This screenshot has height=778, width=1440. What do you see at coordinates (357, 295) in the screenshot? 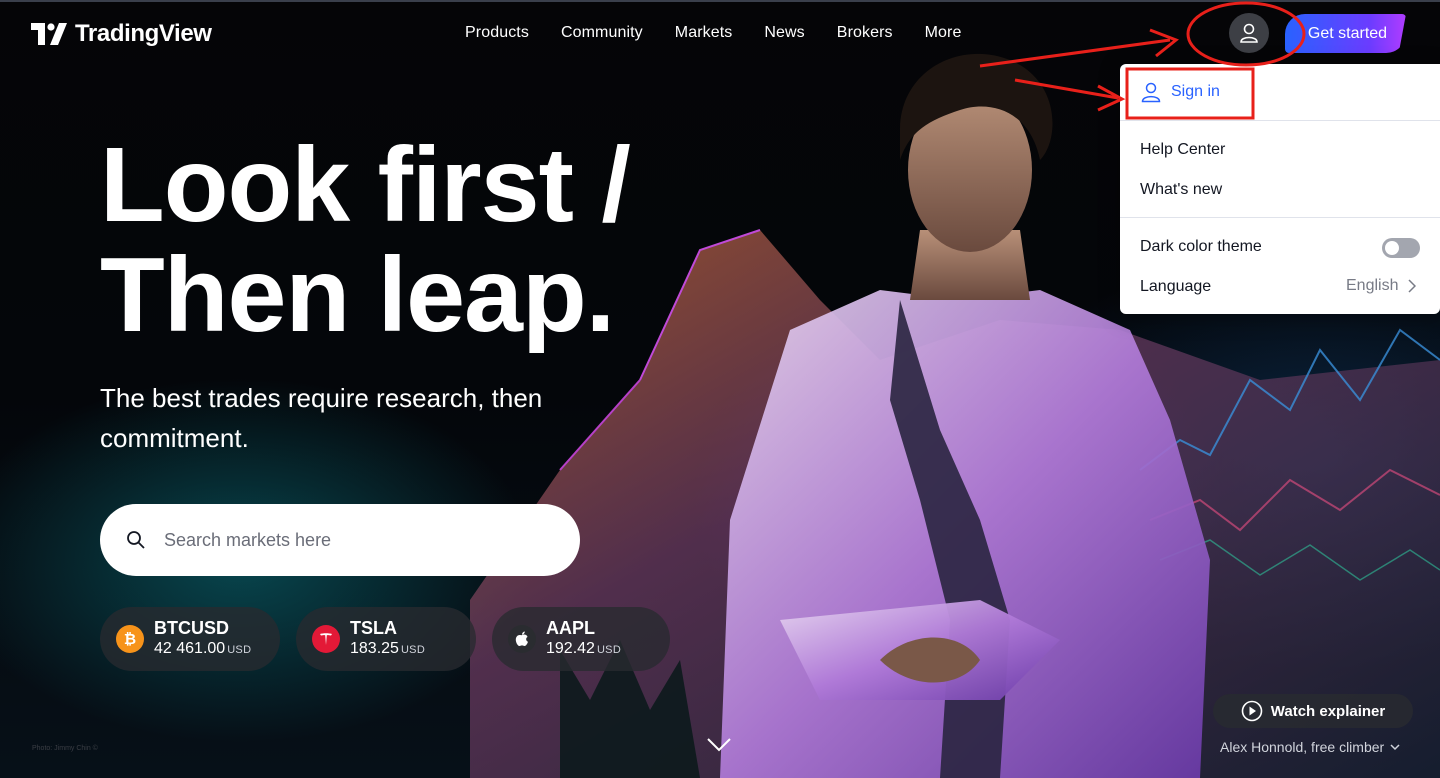
I see `headline-line-2: Then leap.` at bounding box center [357, 295].